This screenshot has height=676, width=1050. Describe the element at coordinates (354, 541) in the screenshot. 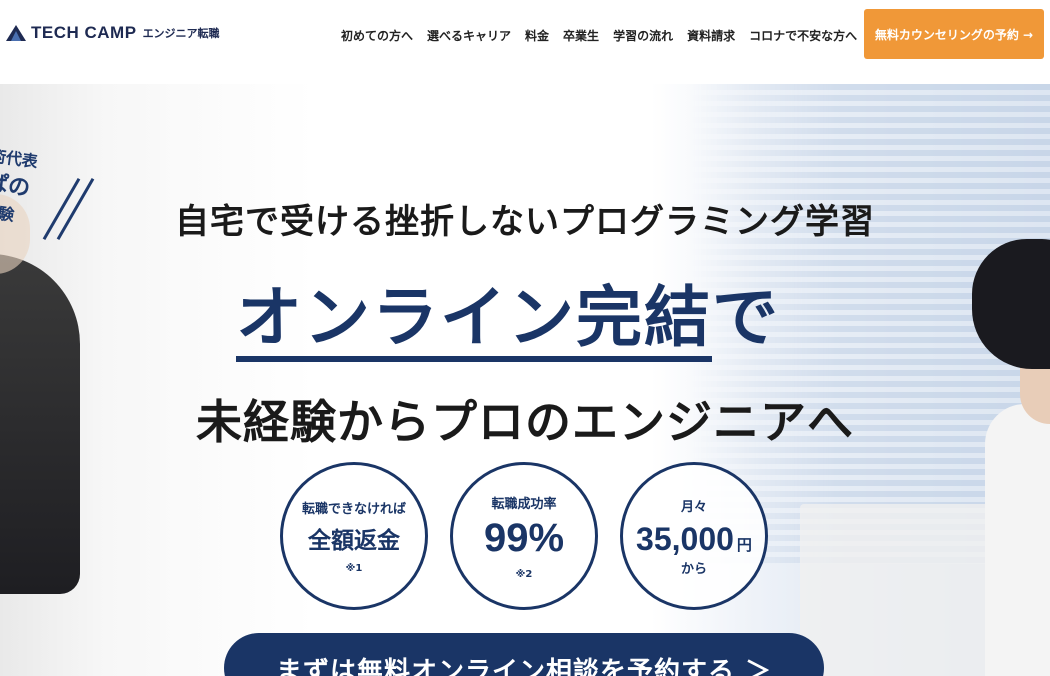

I see `badge-refund-main: 全額返金` at that location.